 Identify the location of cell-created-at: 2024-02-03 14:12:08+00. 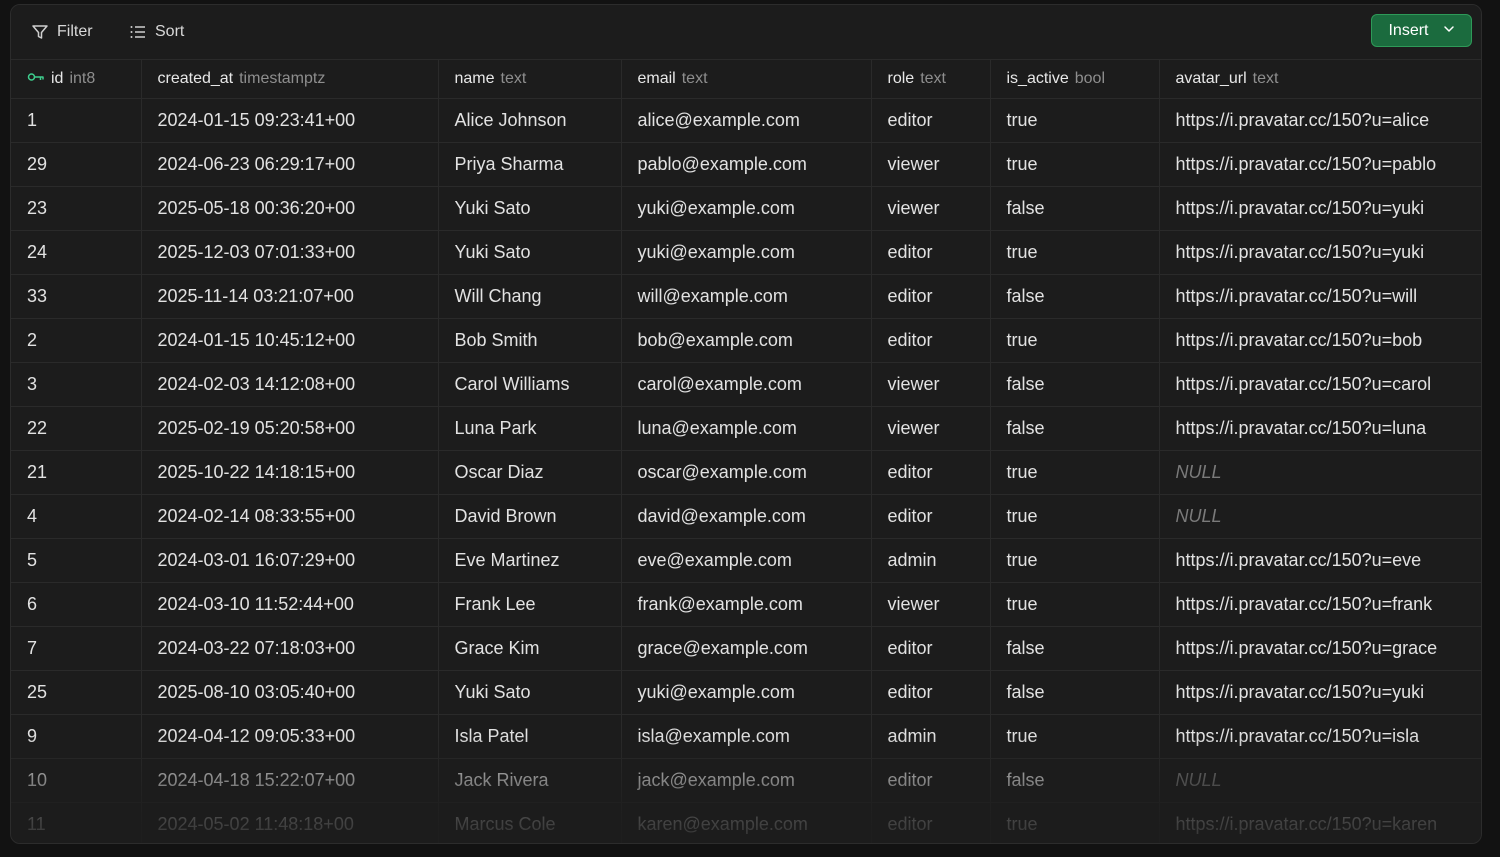
(290, 384).